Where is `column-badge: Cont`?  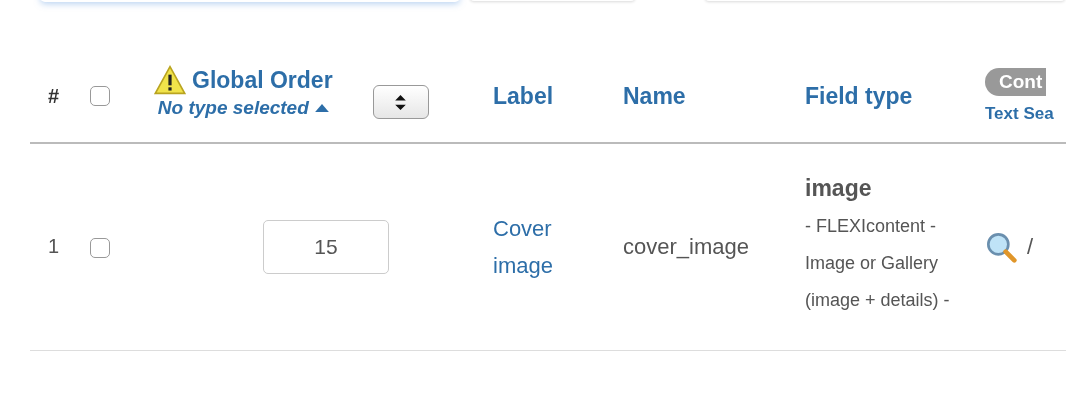 column-badge: Cont is located at coordinates (1016, 82).